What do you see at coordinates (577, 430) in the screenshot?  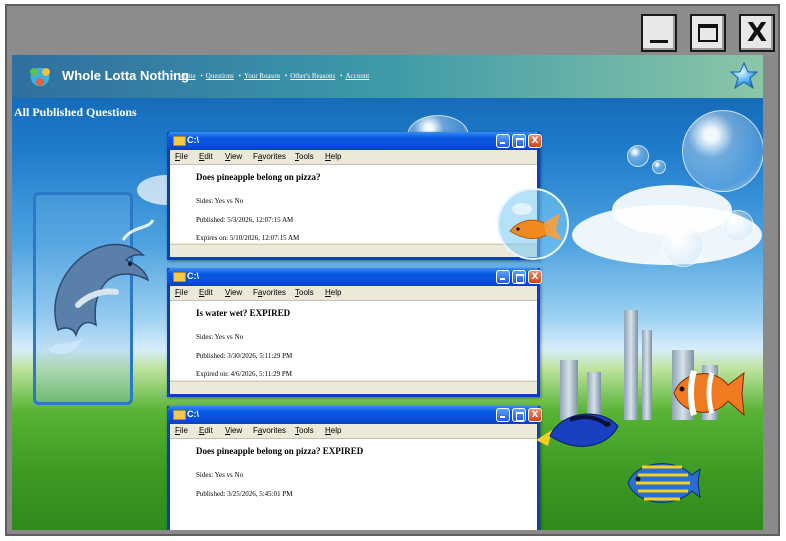 I see `blue-tang-icon` at bounding box center [577, 430].